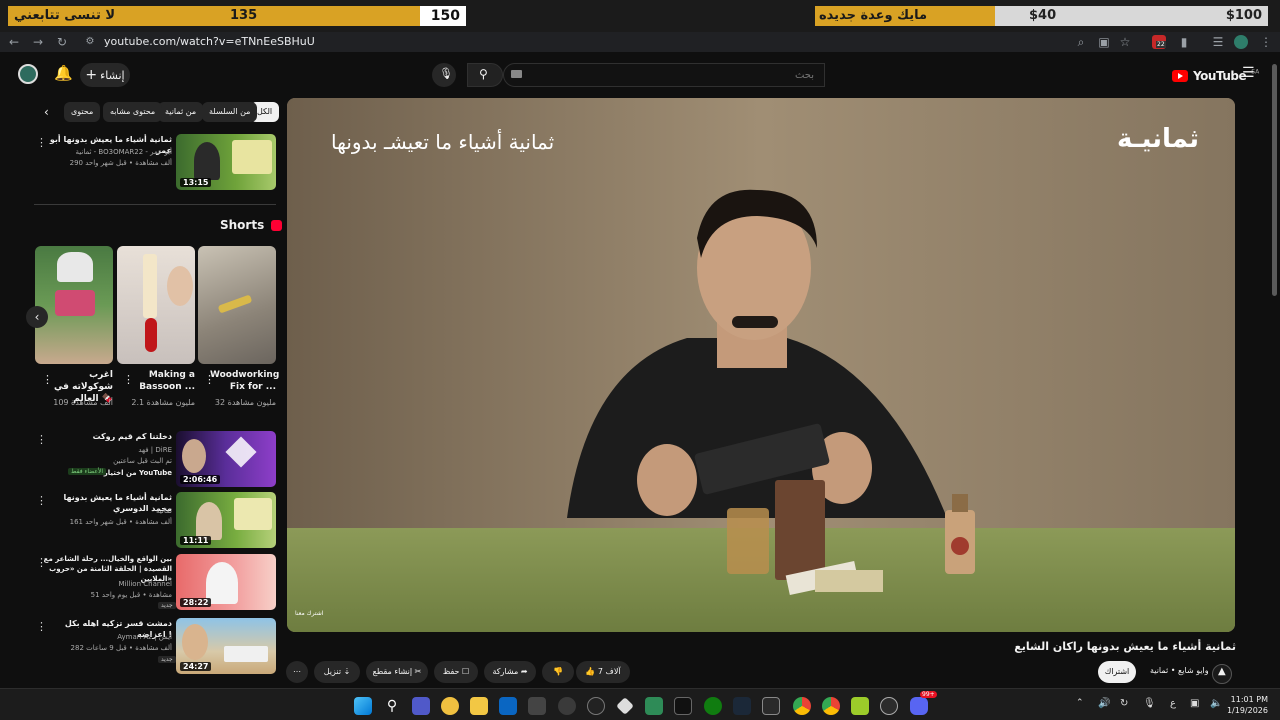 The image size is (1280, 720). I want to click on channel-names: وايو شايع • ثمانية, so click(1179, 670).